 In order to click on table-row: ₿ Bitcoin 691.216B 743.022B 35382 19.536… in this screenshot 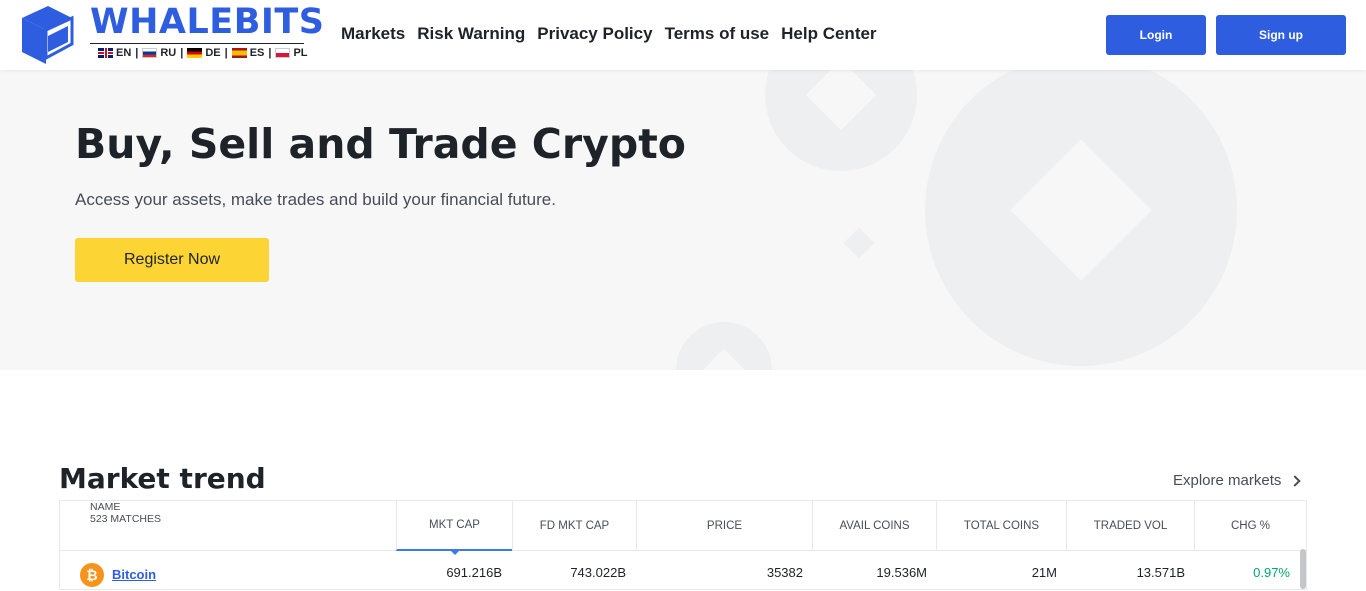, I will do `click(683, 571)`.